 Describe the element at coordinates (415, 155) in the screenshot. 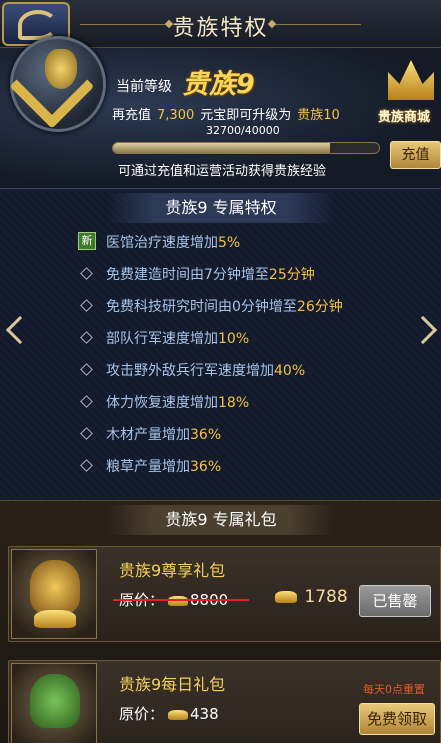

I see `recharge-button: 充值` at that location.